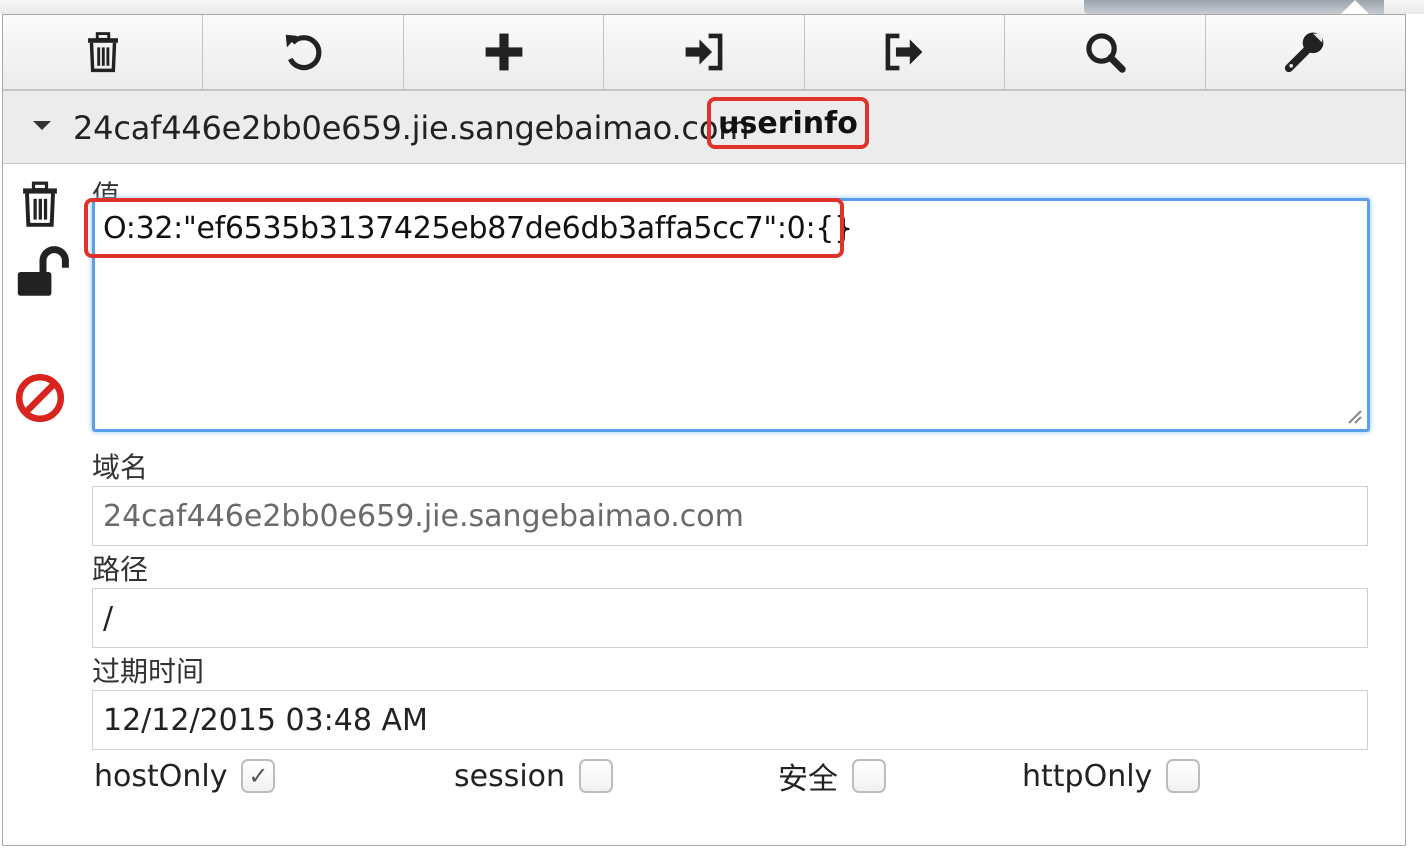 The image size is (1424, 852). I want to click on import-button, so click(704, 52).